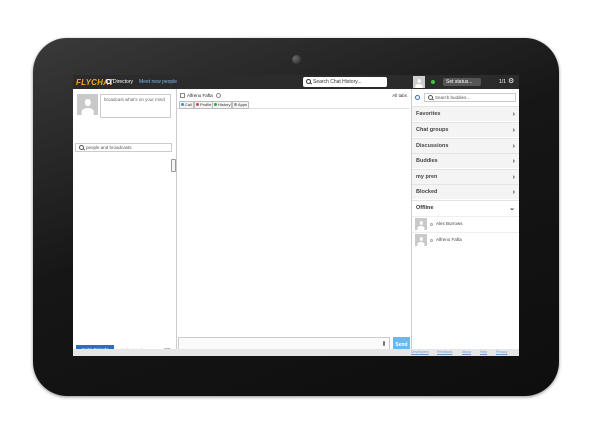 Image resolution: width=600 pixels, height=447 pixels. Describe the element at coordinates (419, 82) in the screenshot. I see `my-avatar` at that location.